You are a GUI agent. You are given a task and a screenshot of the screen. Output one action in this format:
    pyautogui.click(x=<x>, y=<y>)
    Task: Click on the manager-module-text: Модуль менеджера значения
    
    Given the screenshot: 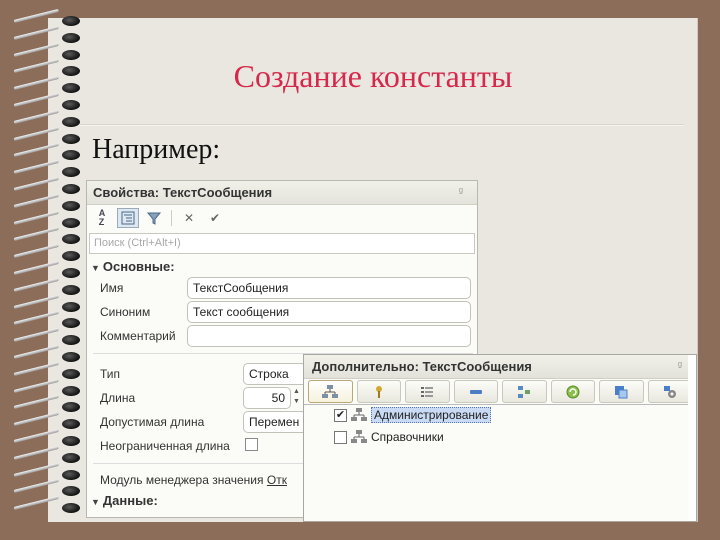 What is the action you would take?
    pyautogui.click(x=182, y=480)
    